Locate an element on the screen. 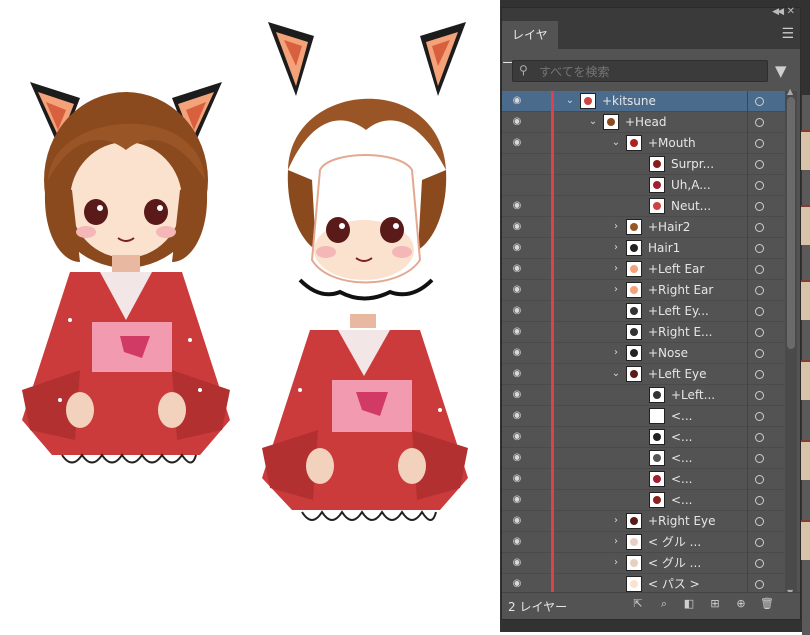 The height and width of the screenshot is (635, 810). layer-row: ◉ › +Right Eye is located at coordinates (643, 521).